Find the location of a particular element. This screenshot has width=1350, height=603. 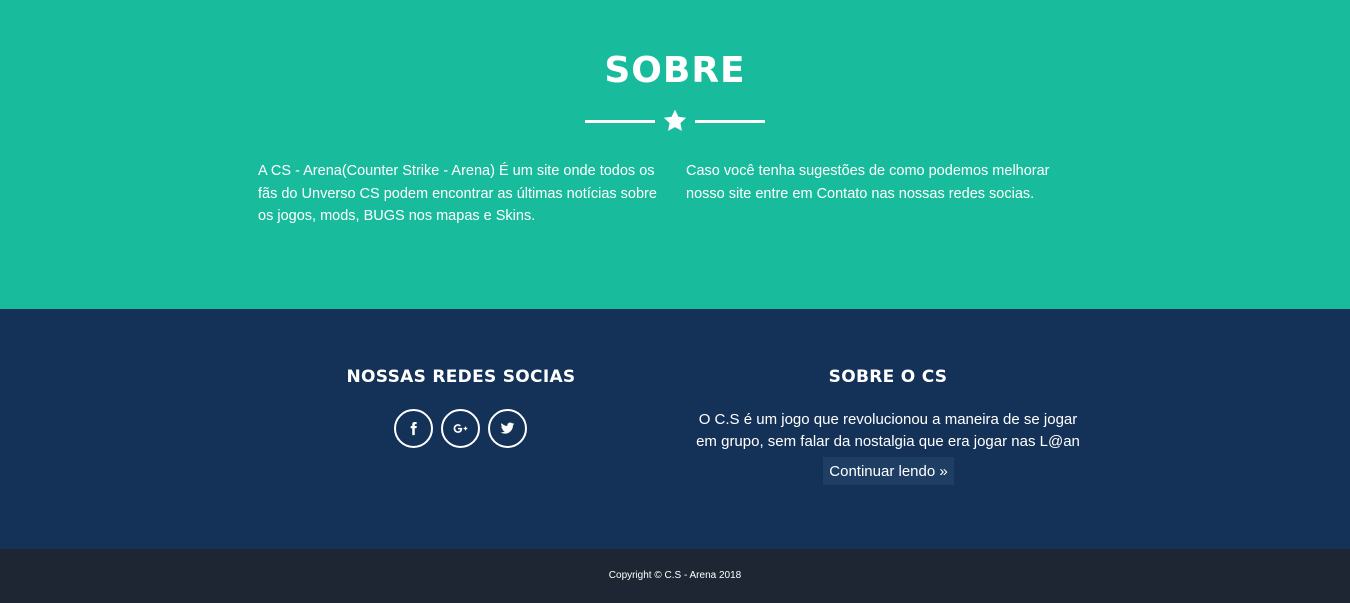

facebook-button is located at coordinates (413, 428).